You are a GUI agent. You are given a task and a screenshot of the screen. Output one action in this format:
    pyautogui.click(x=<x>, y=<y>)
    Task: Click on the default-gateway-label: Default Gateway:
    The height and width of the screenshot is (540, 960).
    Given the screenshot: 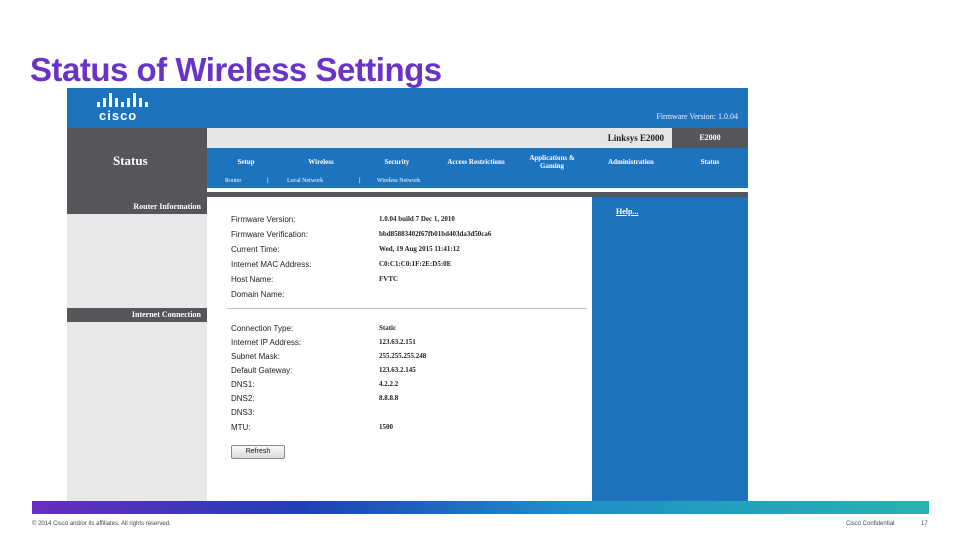 What is the action you would take?
    pyautogui.click(x=262, y=370)
    